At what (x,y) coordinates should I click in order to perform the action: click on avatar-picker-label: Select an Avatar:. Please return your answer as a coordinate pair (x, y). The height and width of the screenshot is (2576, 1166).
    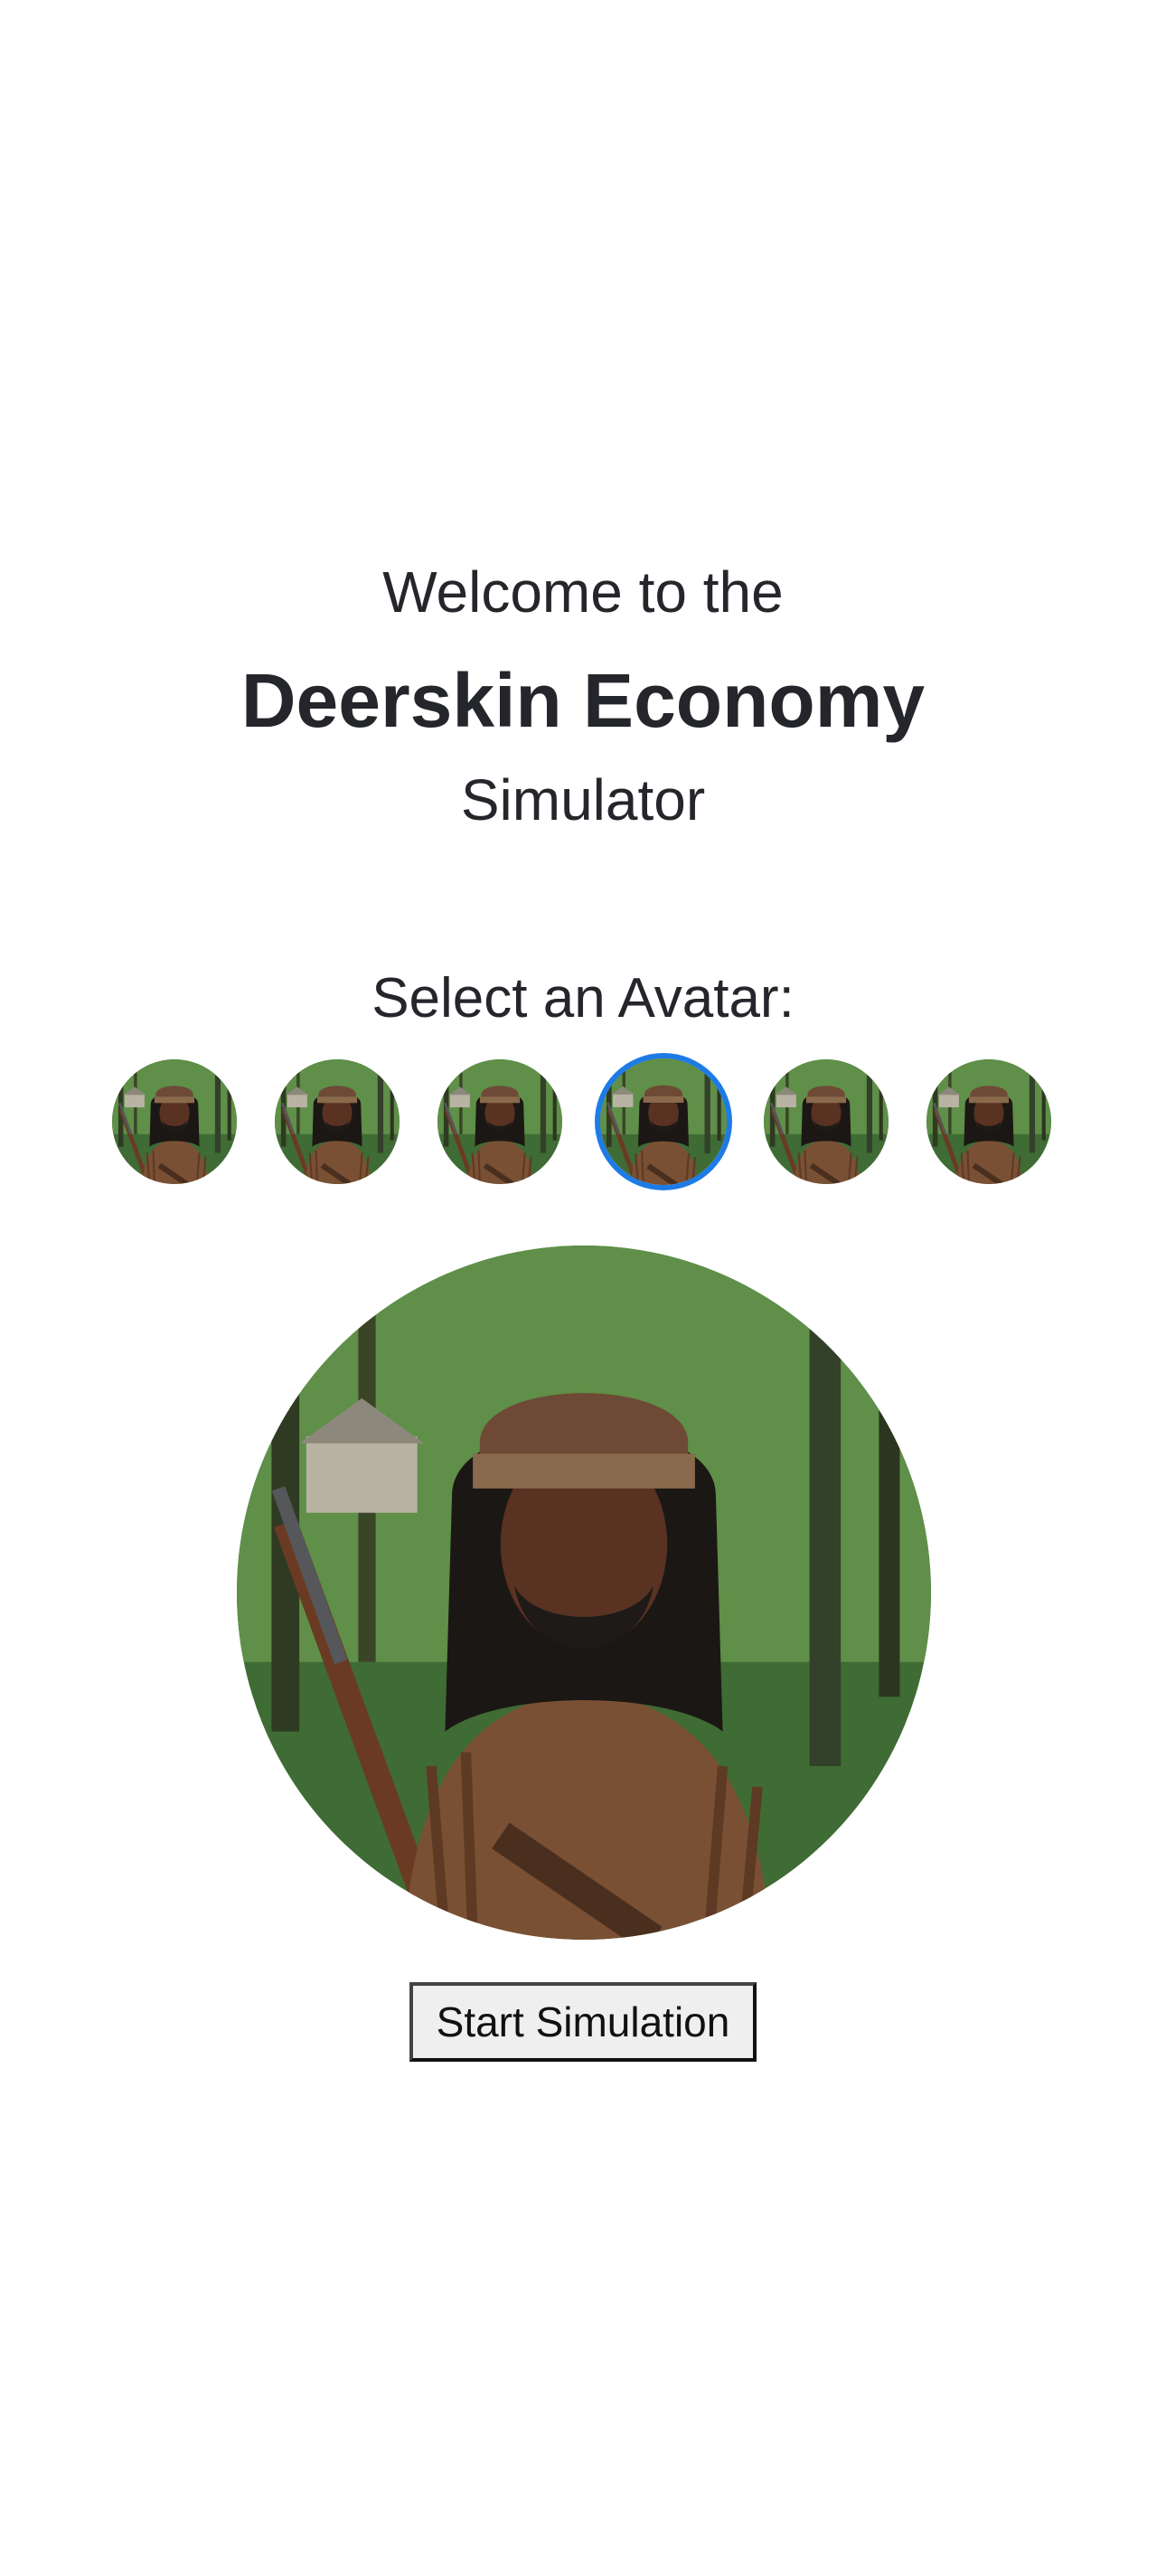
    Looking at the image, I should click on (583, 998).